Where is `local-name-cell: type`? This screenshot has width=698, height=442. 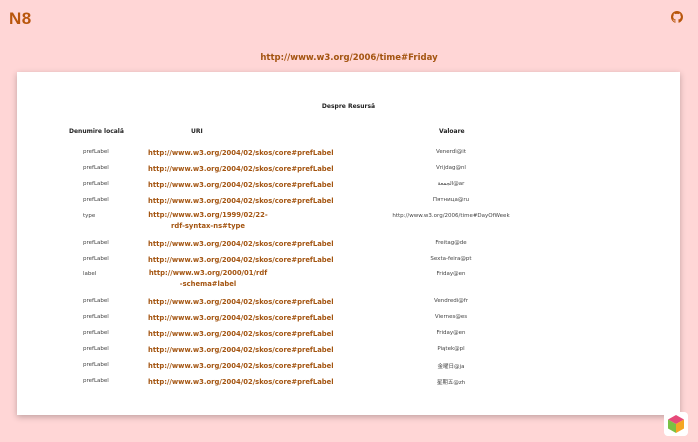 local-name-cell: type is located at coordinates (89, 216).